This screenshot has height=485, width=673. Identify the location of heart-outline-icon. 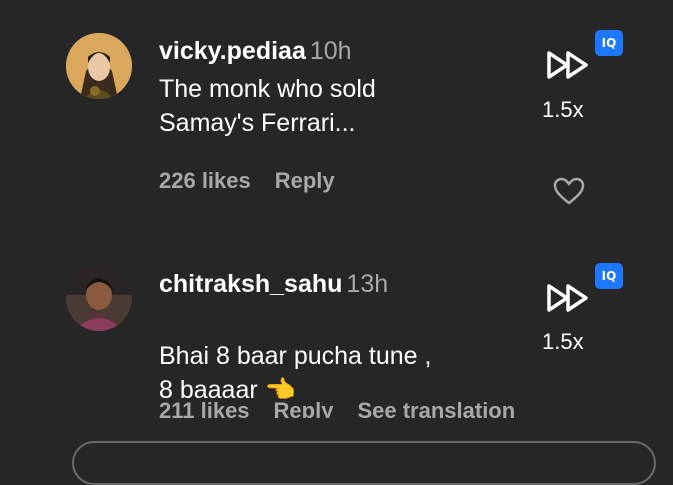
(569, 191).